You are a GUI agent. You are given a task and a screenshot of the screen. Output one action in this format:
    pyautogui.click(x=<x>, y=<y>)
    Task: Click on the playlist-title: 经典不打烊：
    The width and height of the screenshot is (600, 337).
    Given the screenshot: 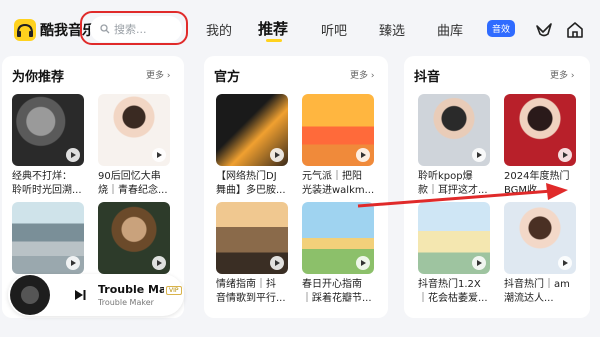 What is the action you would take?
    pyautogui.click(x=42, y=176)
    